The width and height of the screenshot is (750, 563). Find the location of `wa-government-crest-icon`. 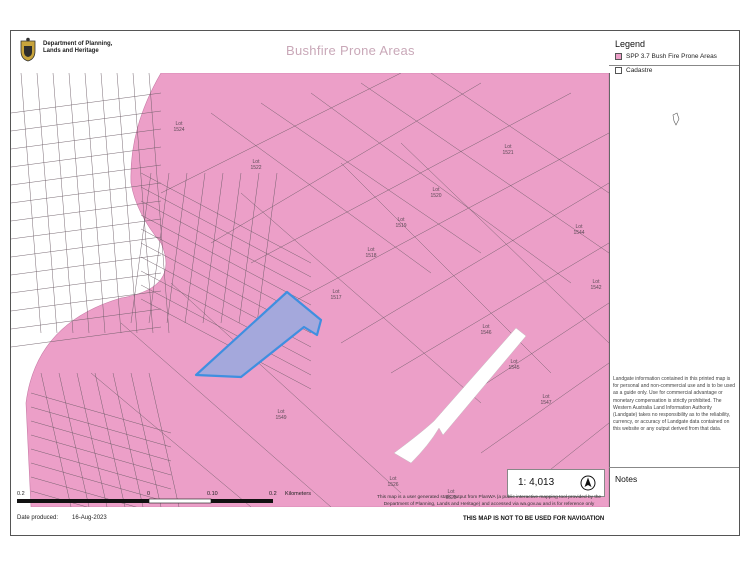

wa-government-crest-icon is located at coordinates (28, 49).